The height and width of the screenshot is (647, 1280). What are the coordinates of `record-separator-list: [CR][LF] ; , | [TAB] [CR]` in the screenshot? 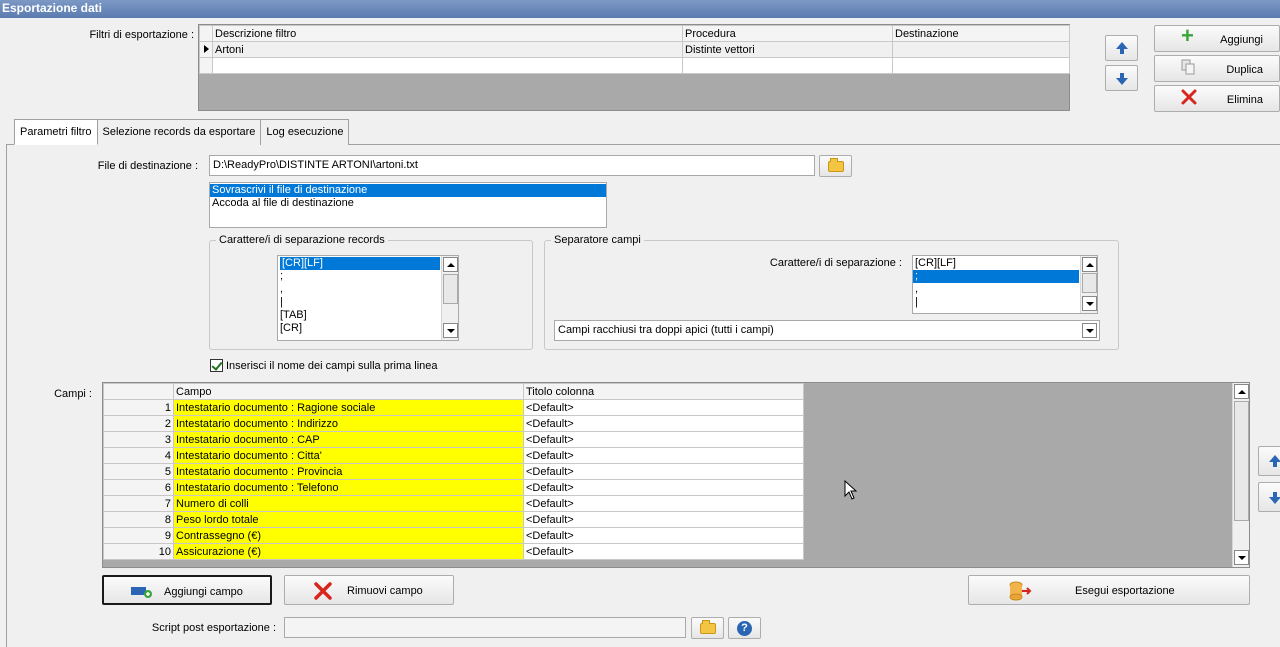 It's located at (368, 298).